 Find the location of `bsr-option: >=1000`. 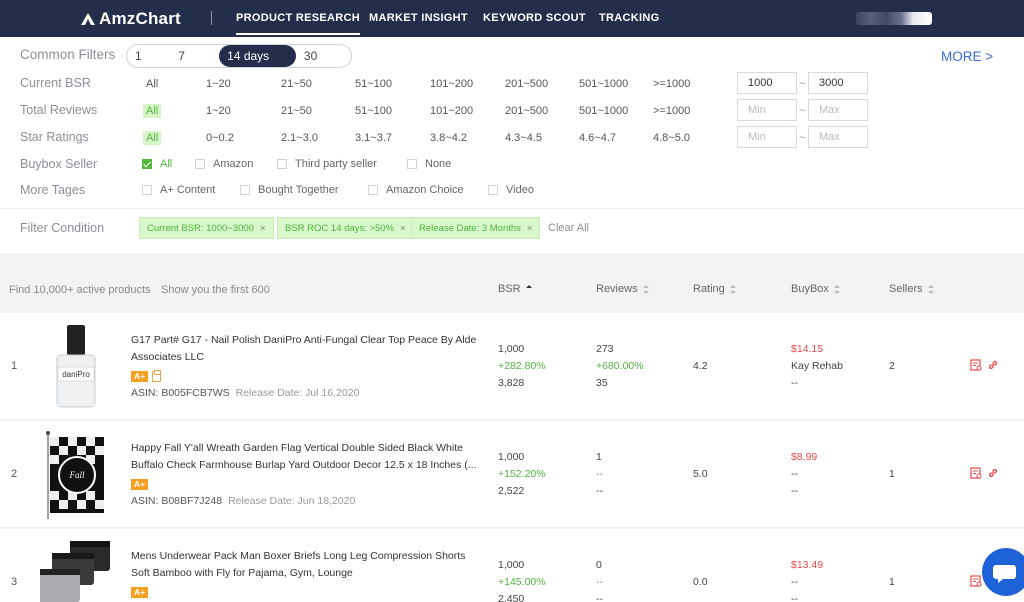

bsr-option: >=1000 is located at coordinates (671, 84).